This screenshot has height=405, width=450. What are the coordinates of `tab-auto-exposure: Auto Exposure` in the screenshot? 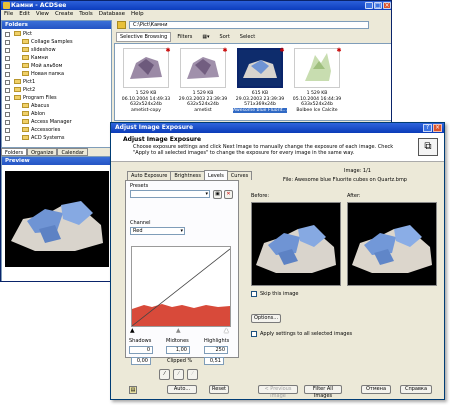 It's located at (149, 175).